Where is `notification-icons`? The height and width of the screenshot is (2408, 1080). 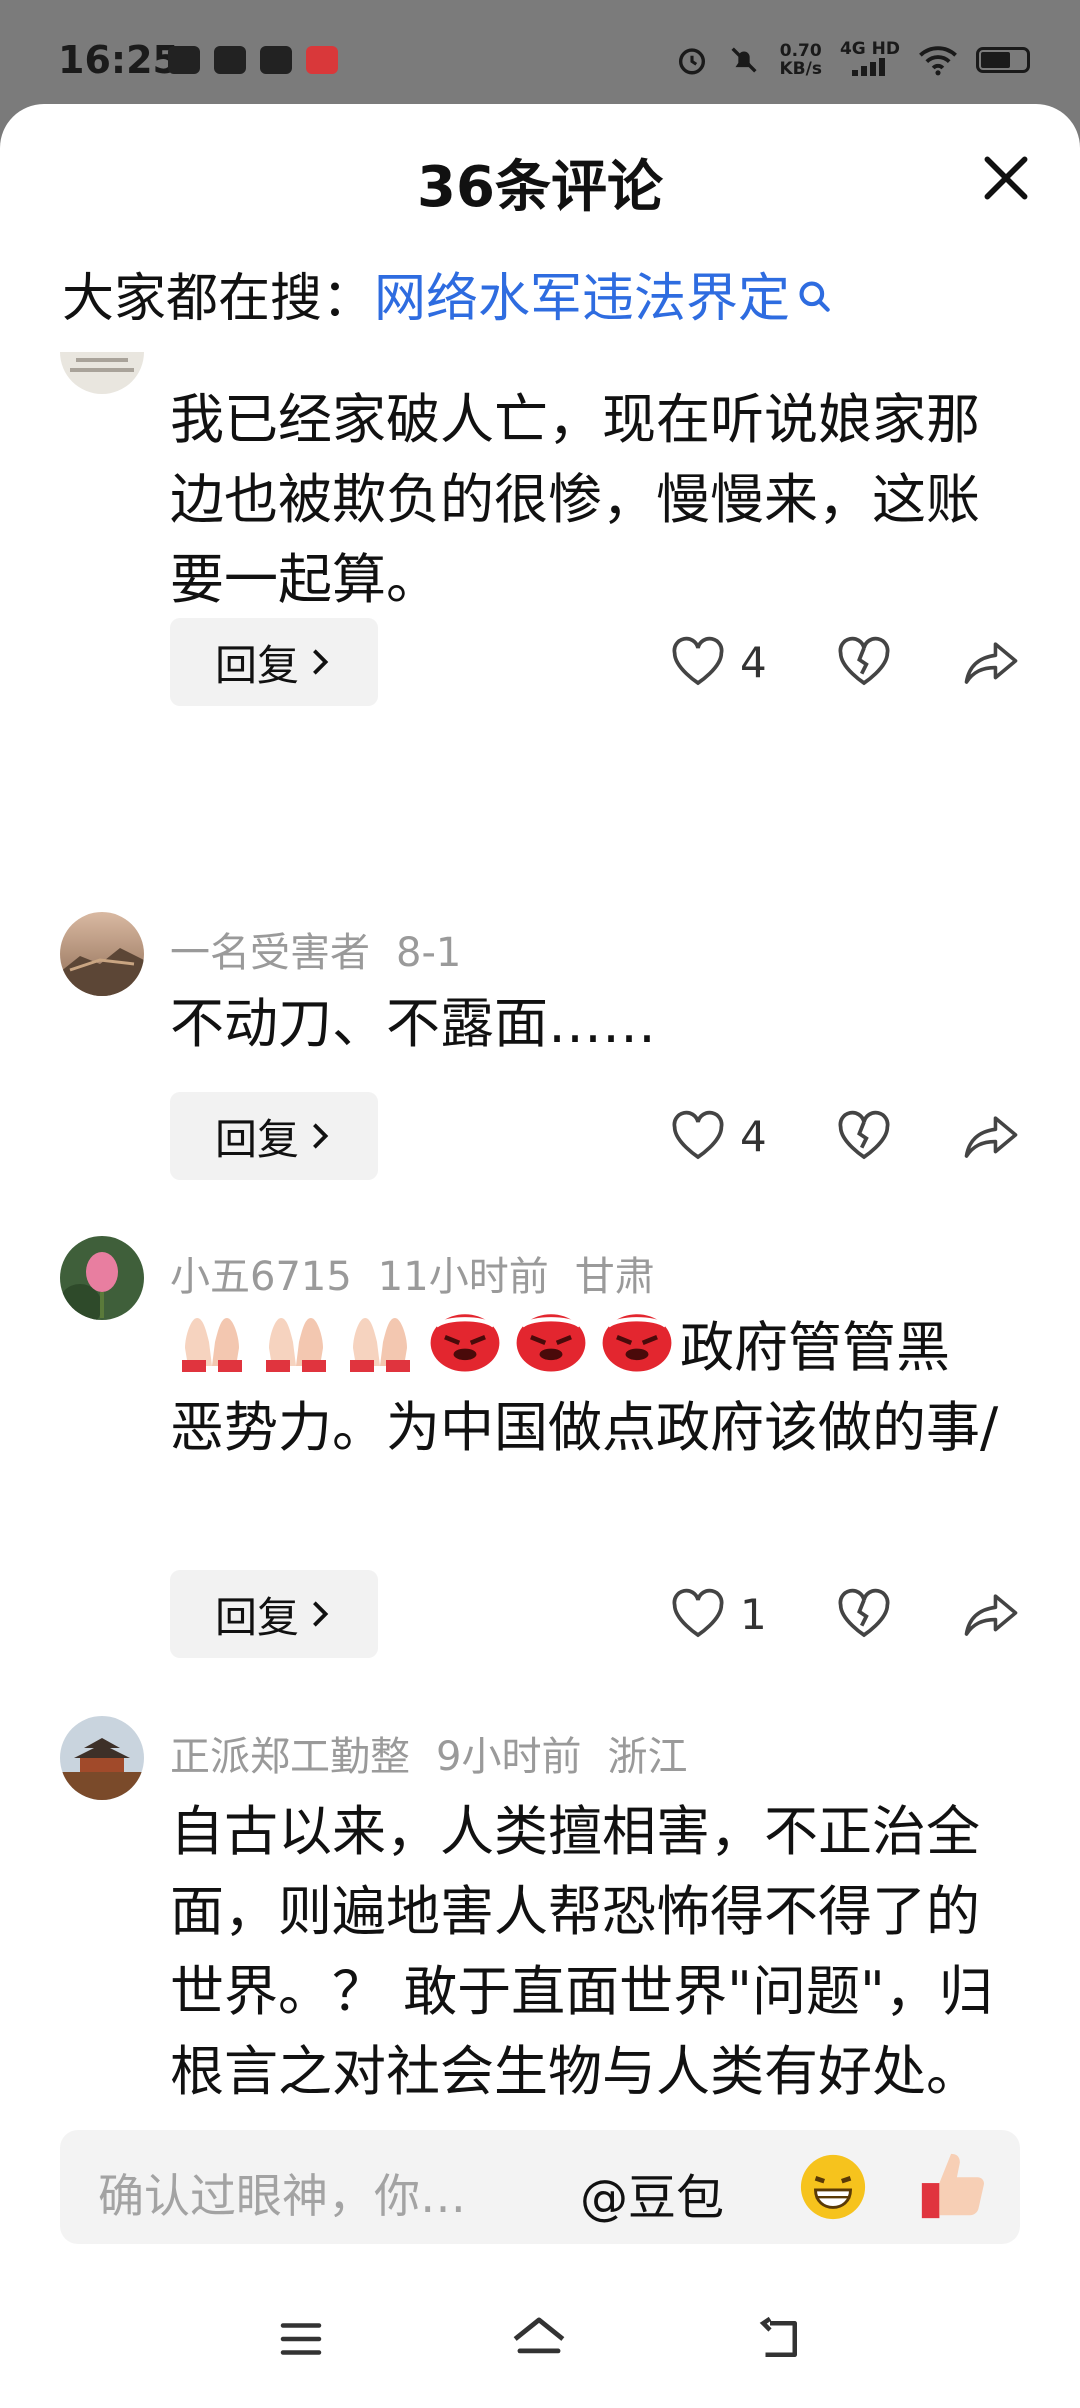
notification-icons is located at coordinates (253, 60).